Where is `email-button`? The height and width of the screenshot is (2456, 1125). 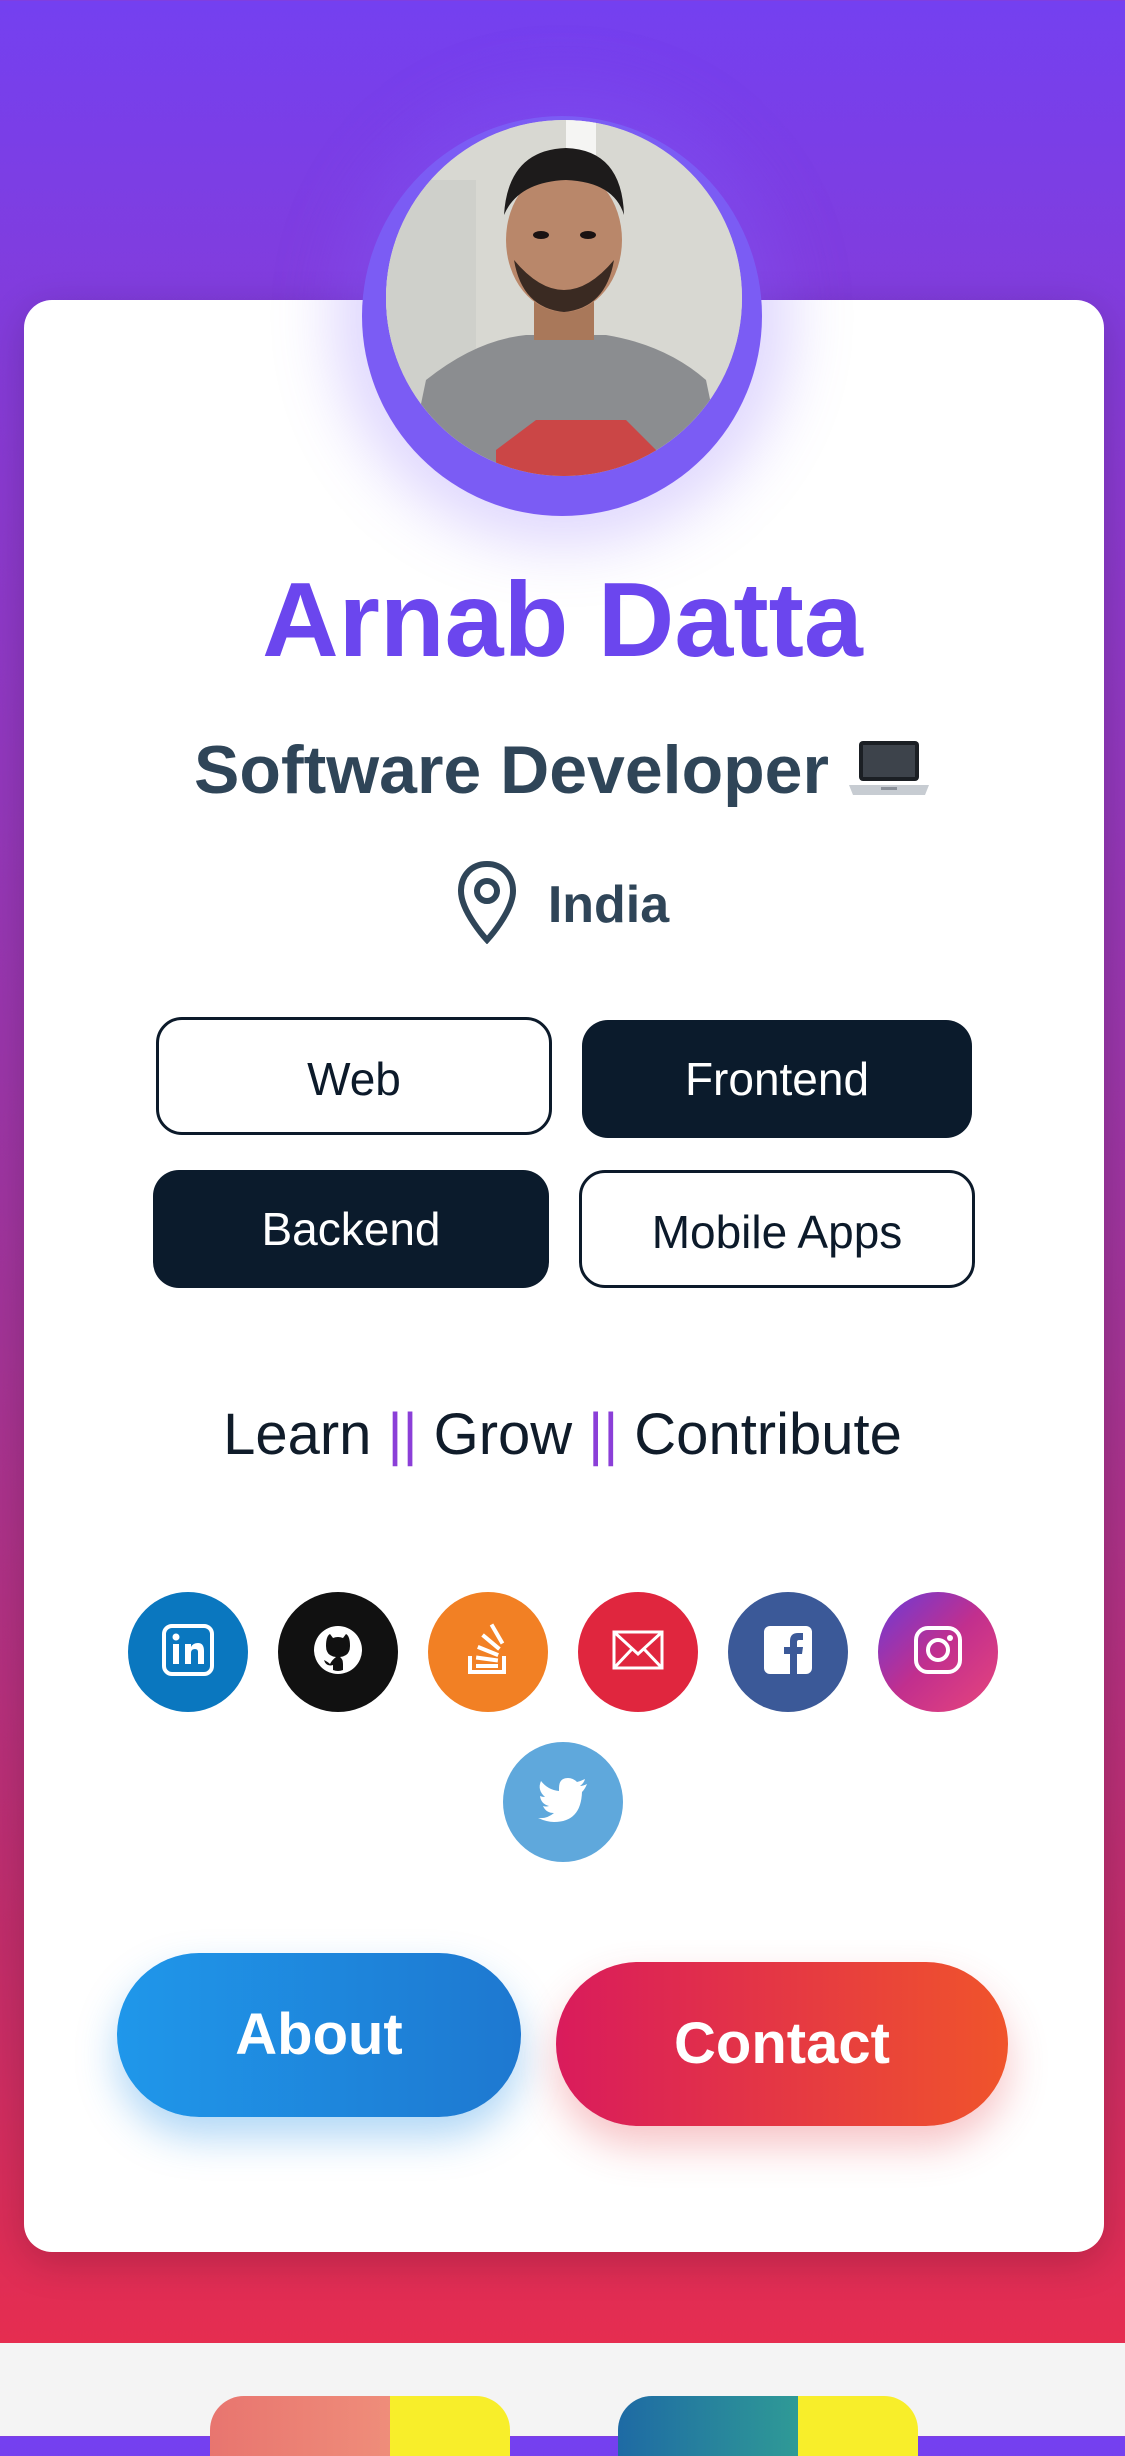
email-button is located at coordinates (638, 1652).